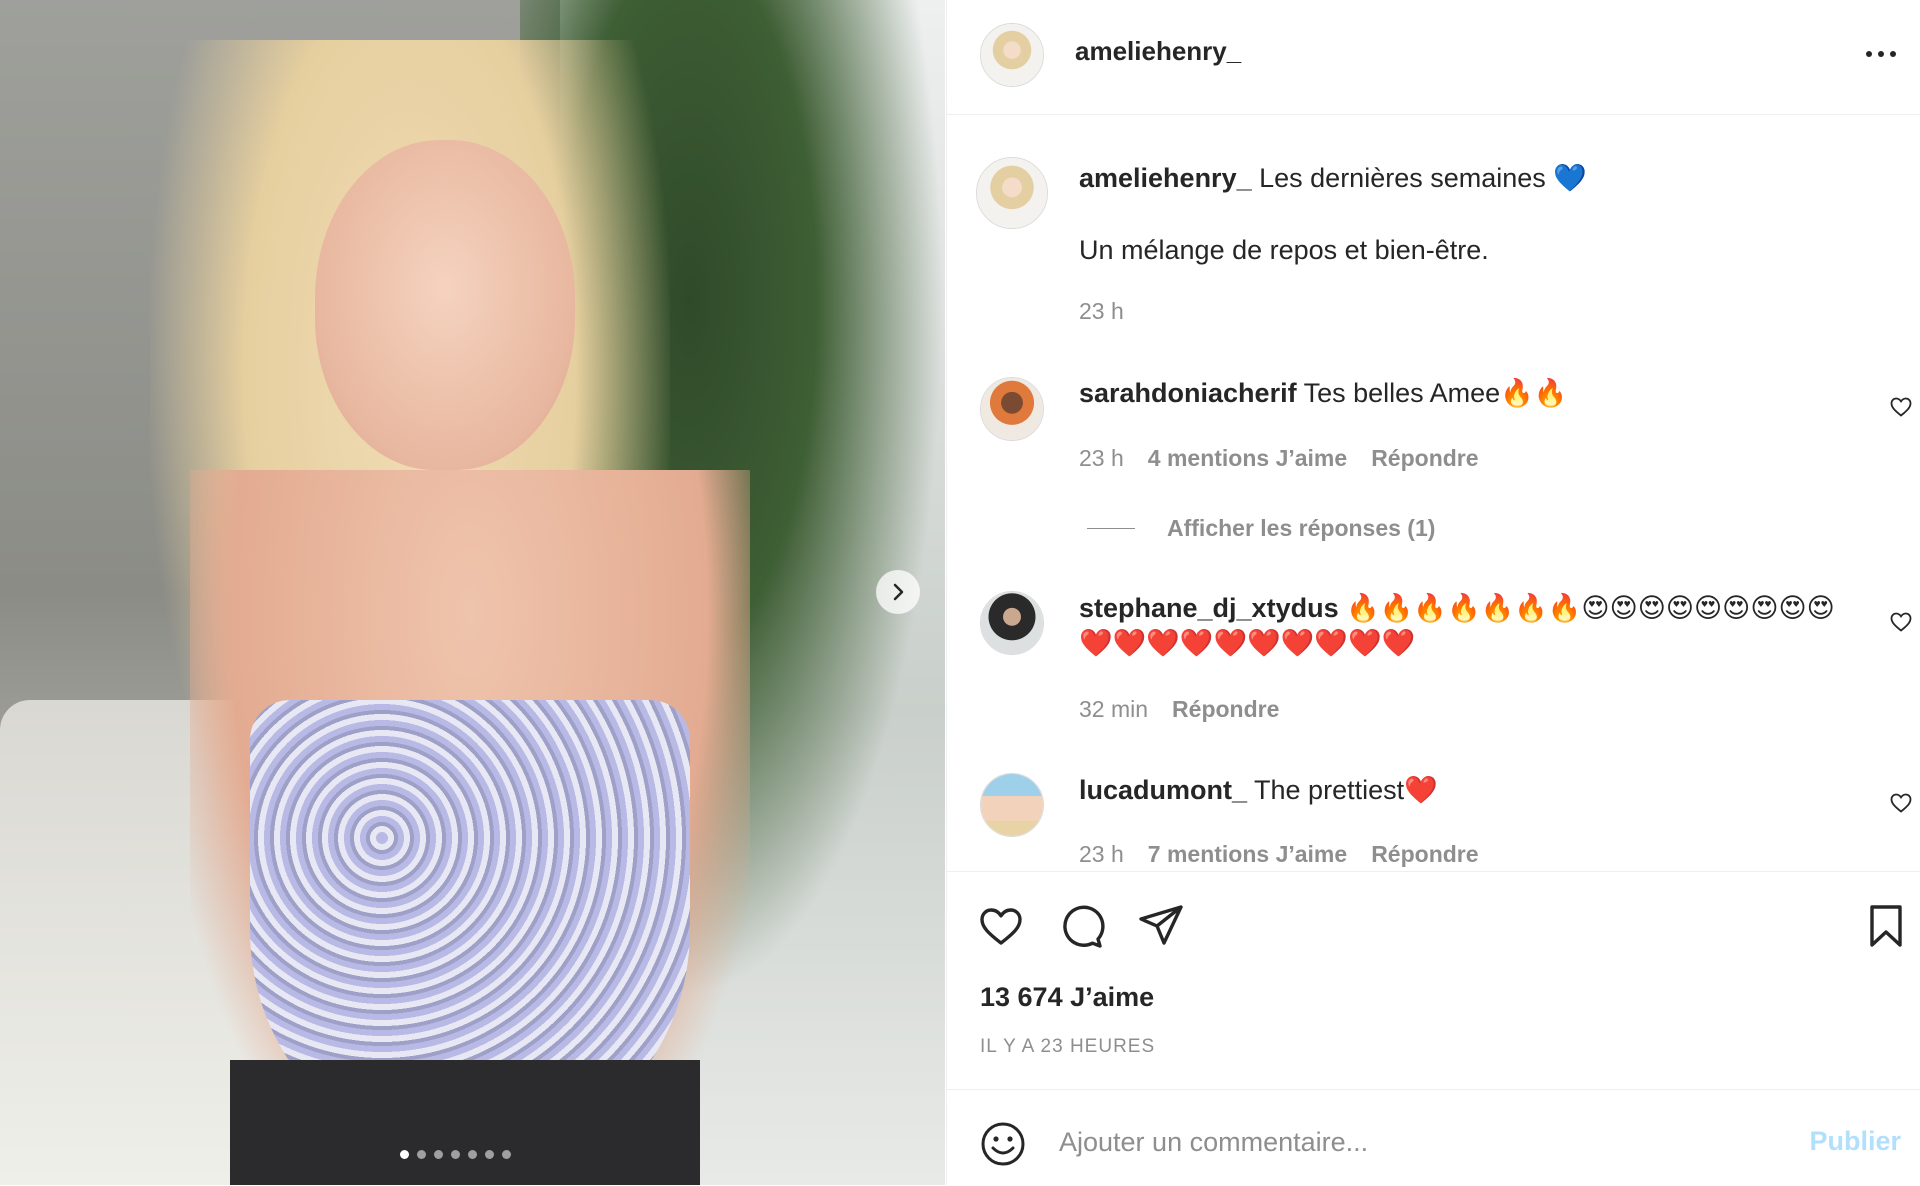 This screenshot has height=1186, width=1920. I want to click on comment-time: 32 min, so click(1114, 709).